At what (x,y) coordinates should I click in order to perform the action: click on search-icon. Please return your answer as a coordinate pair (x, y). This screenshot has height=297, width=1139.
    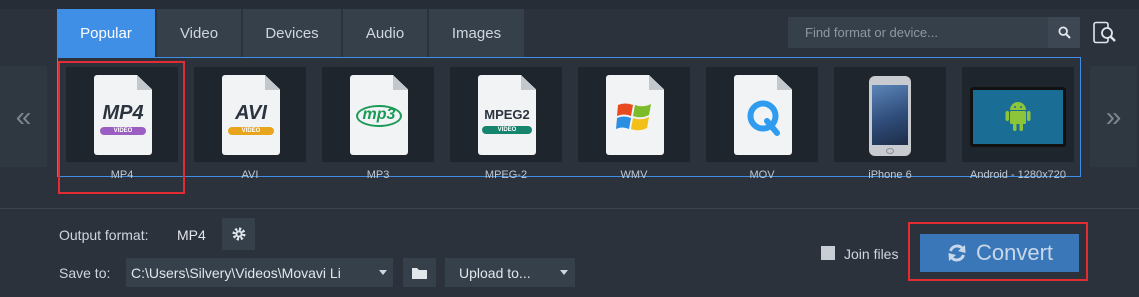
    Looking at the image, I should click on (1064, 32).